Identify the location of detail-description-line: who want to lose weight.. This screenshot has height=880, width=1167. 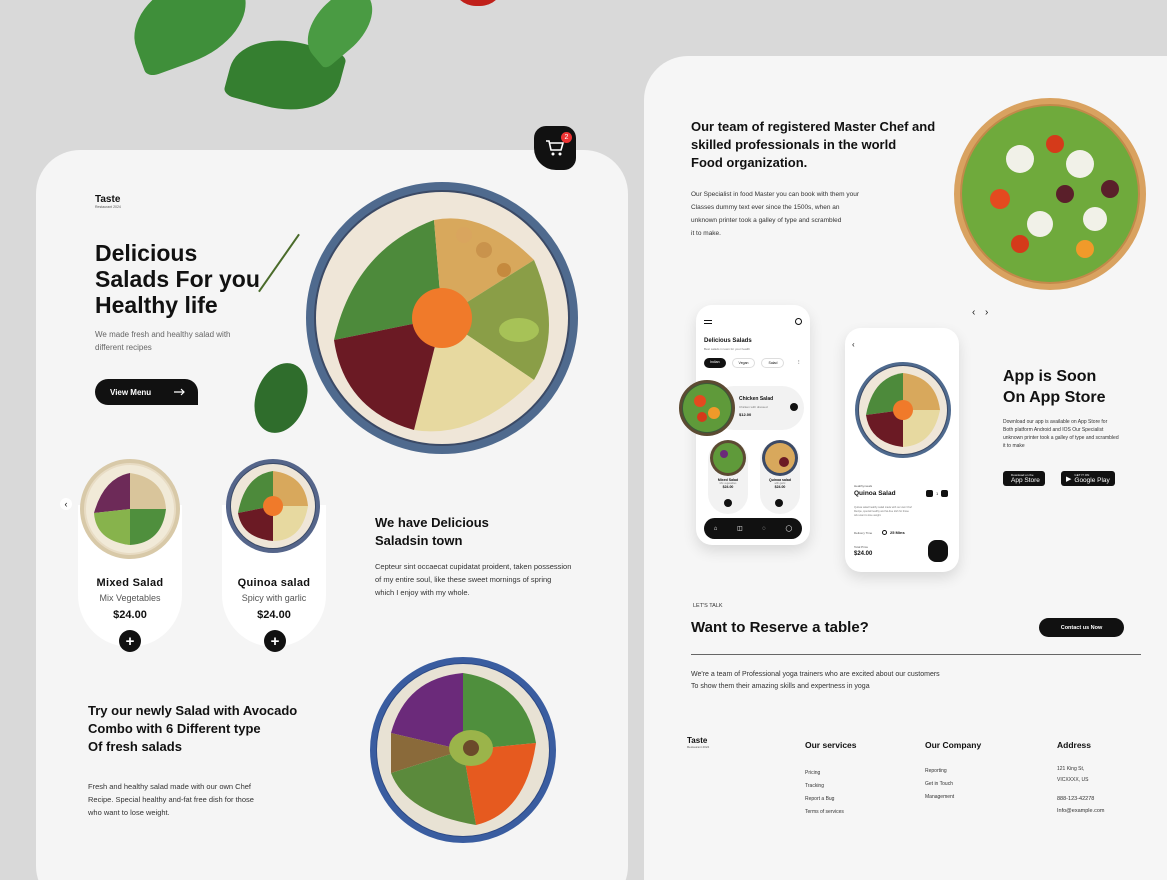
(868, 515).